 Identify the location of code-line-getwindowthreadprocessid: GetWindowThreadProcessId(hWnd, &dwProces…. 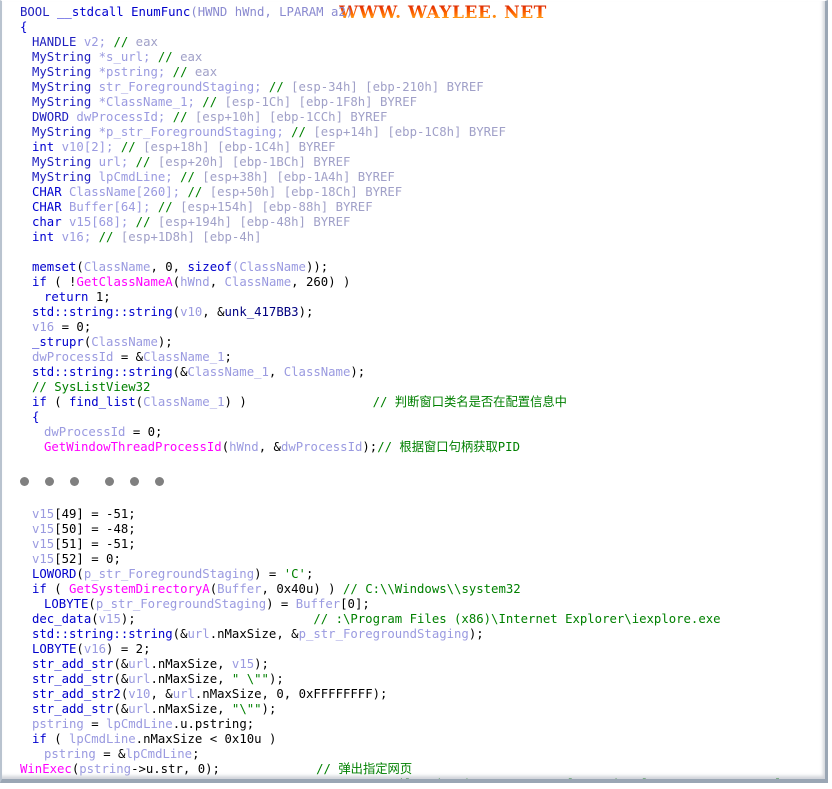
(282, 447).